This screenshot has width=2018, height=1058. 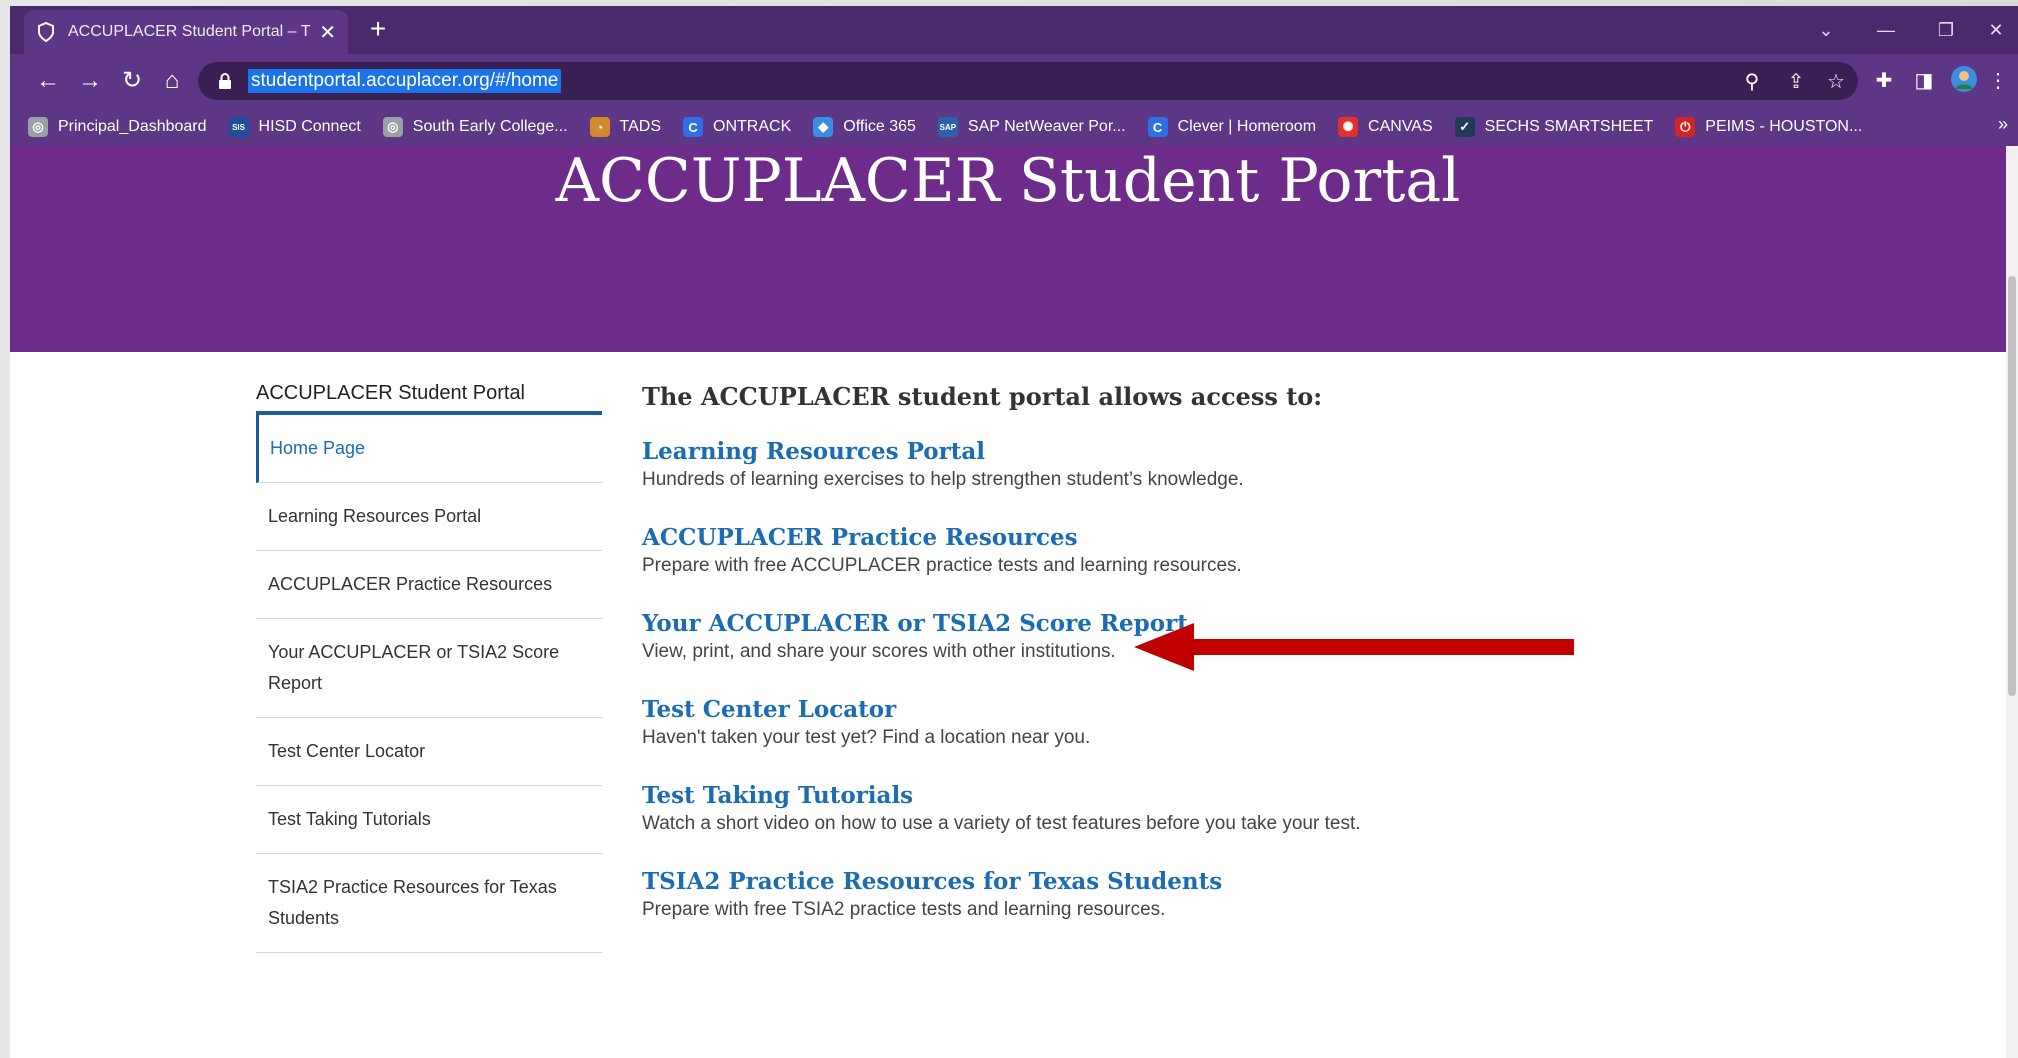 What do you see at coordinates (405, 81) in the screenshot?
I see `url-text: studentportal.accuplacer.org/#/home` at bounding box center [405, 81].